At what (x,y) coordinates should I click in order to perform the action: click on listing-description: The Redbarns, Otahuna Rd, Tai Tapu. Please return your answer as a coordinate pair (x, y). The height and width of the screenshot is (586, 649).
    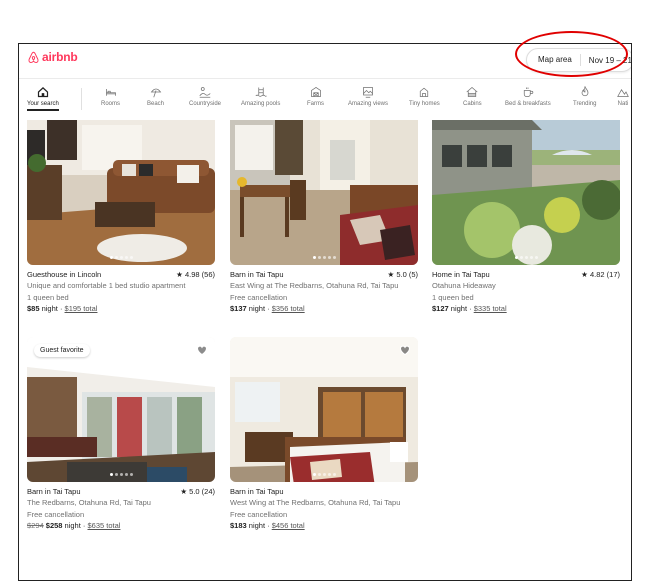
    Looking at the image, I should click on (89, 503).